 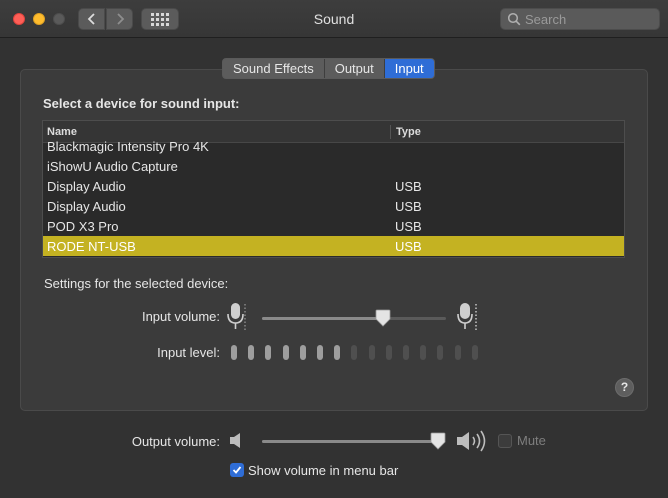 What do you see at coordinates (355, 68) in the screenshot?
I see `tab-output: Output` at bounding box center [355, 68].